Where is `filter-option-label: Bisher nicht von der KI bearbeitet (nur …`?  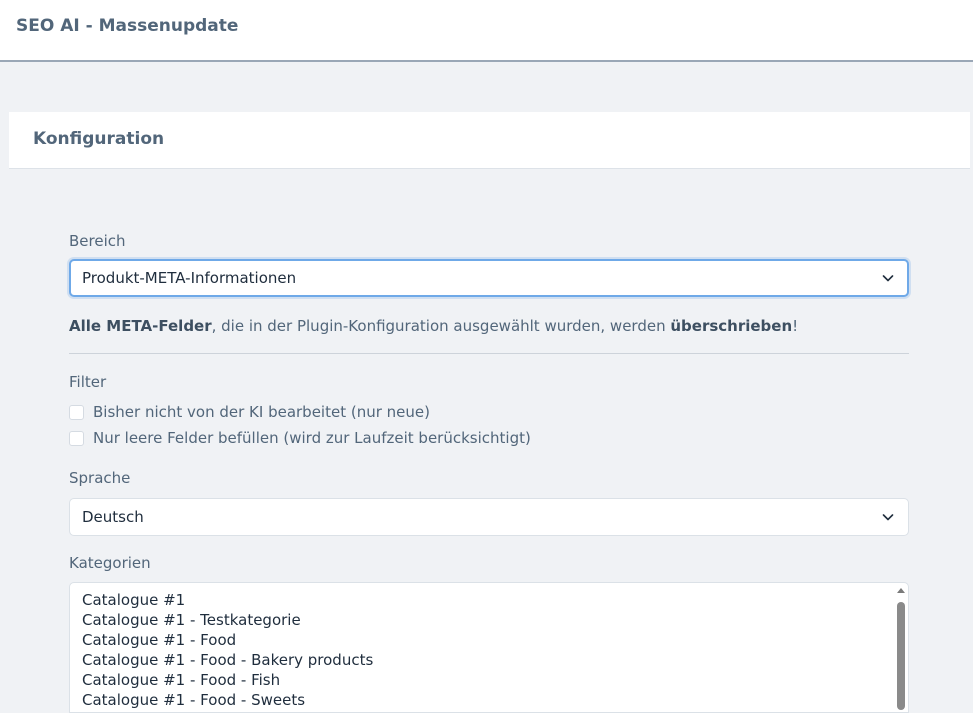 filter-option-label: Bisher nicht von der KI bearbeitet (nur … is located at coordinates (261, 412).